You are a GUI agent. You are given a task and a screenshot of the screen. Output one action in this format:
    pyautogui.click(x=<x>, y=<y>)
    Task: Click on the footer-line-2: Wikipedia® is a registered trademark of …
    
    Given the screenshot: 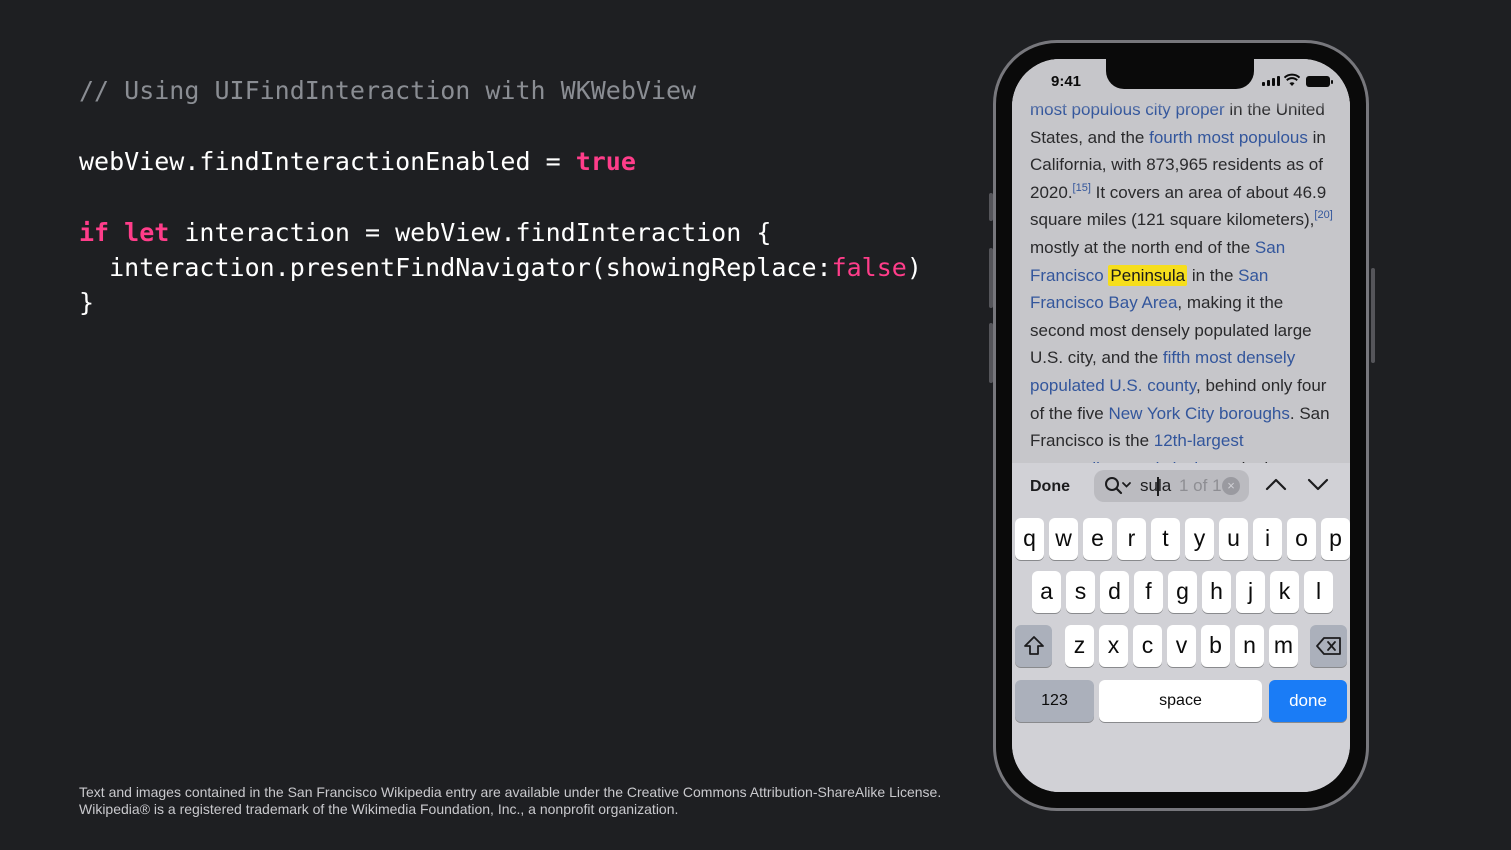 What is the action you would take?
    pyautogui.click(x=379, y=809)
    